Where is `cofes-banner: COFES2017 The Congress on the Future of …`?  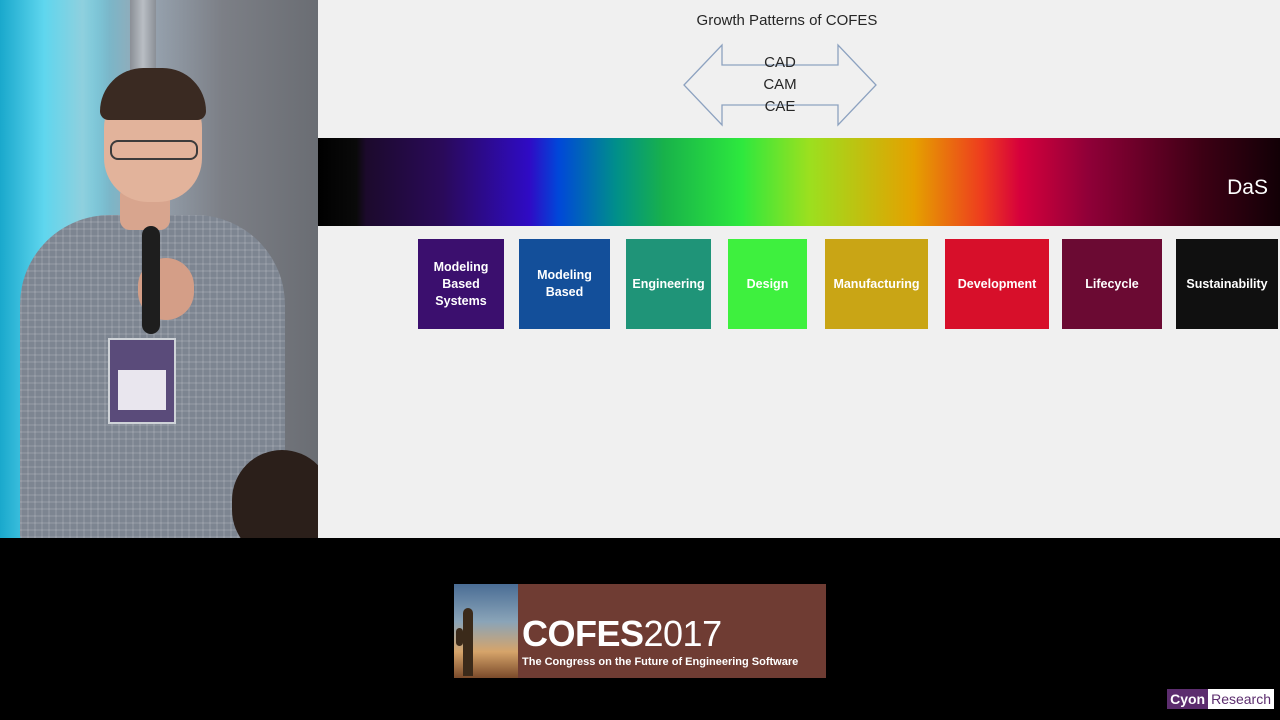 cofes-banner: COFES2017 The Congress on the Future of … is located at coordinates (640, 631).